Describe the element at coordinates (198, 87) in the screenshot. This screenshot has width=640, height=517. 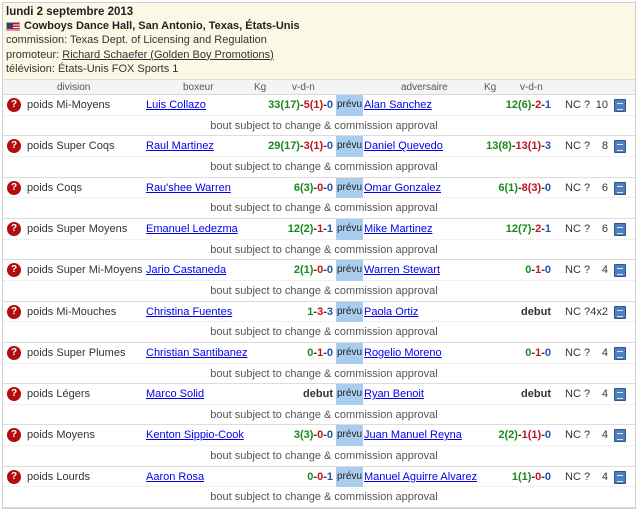
I see `col-boxer: boxeur` at that location.